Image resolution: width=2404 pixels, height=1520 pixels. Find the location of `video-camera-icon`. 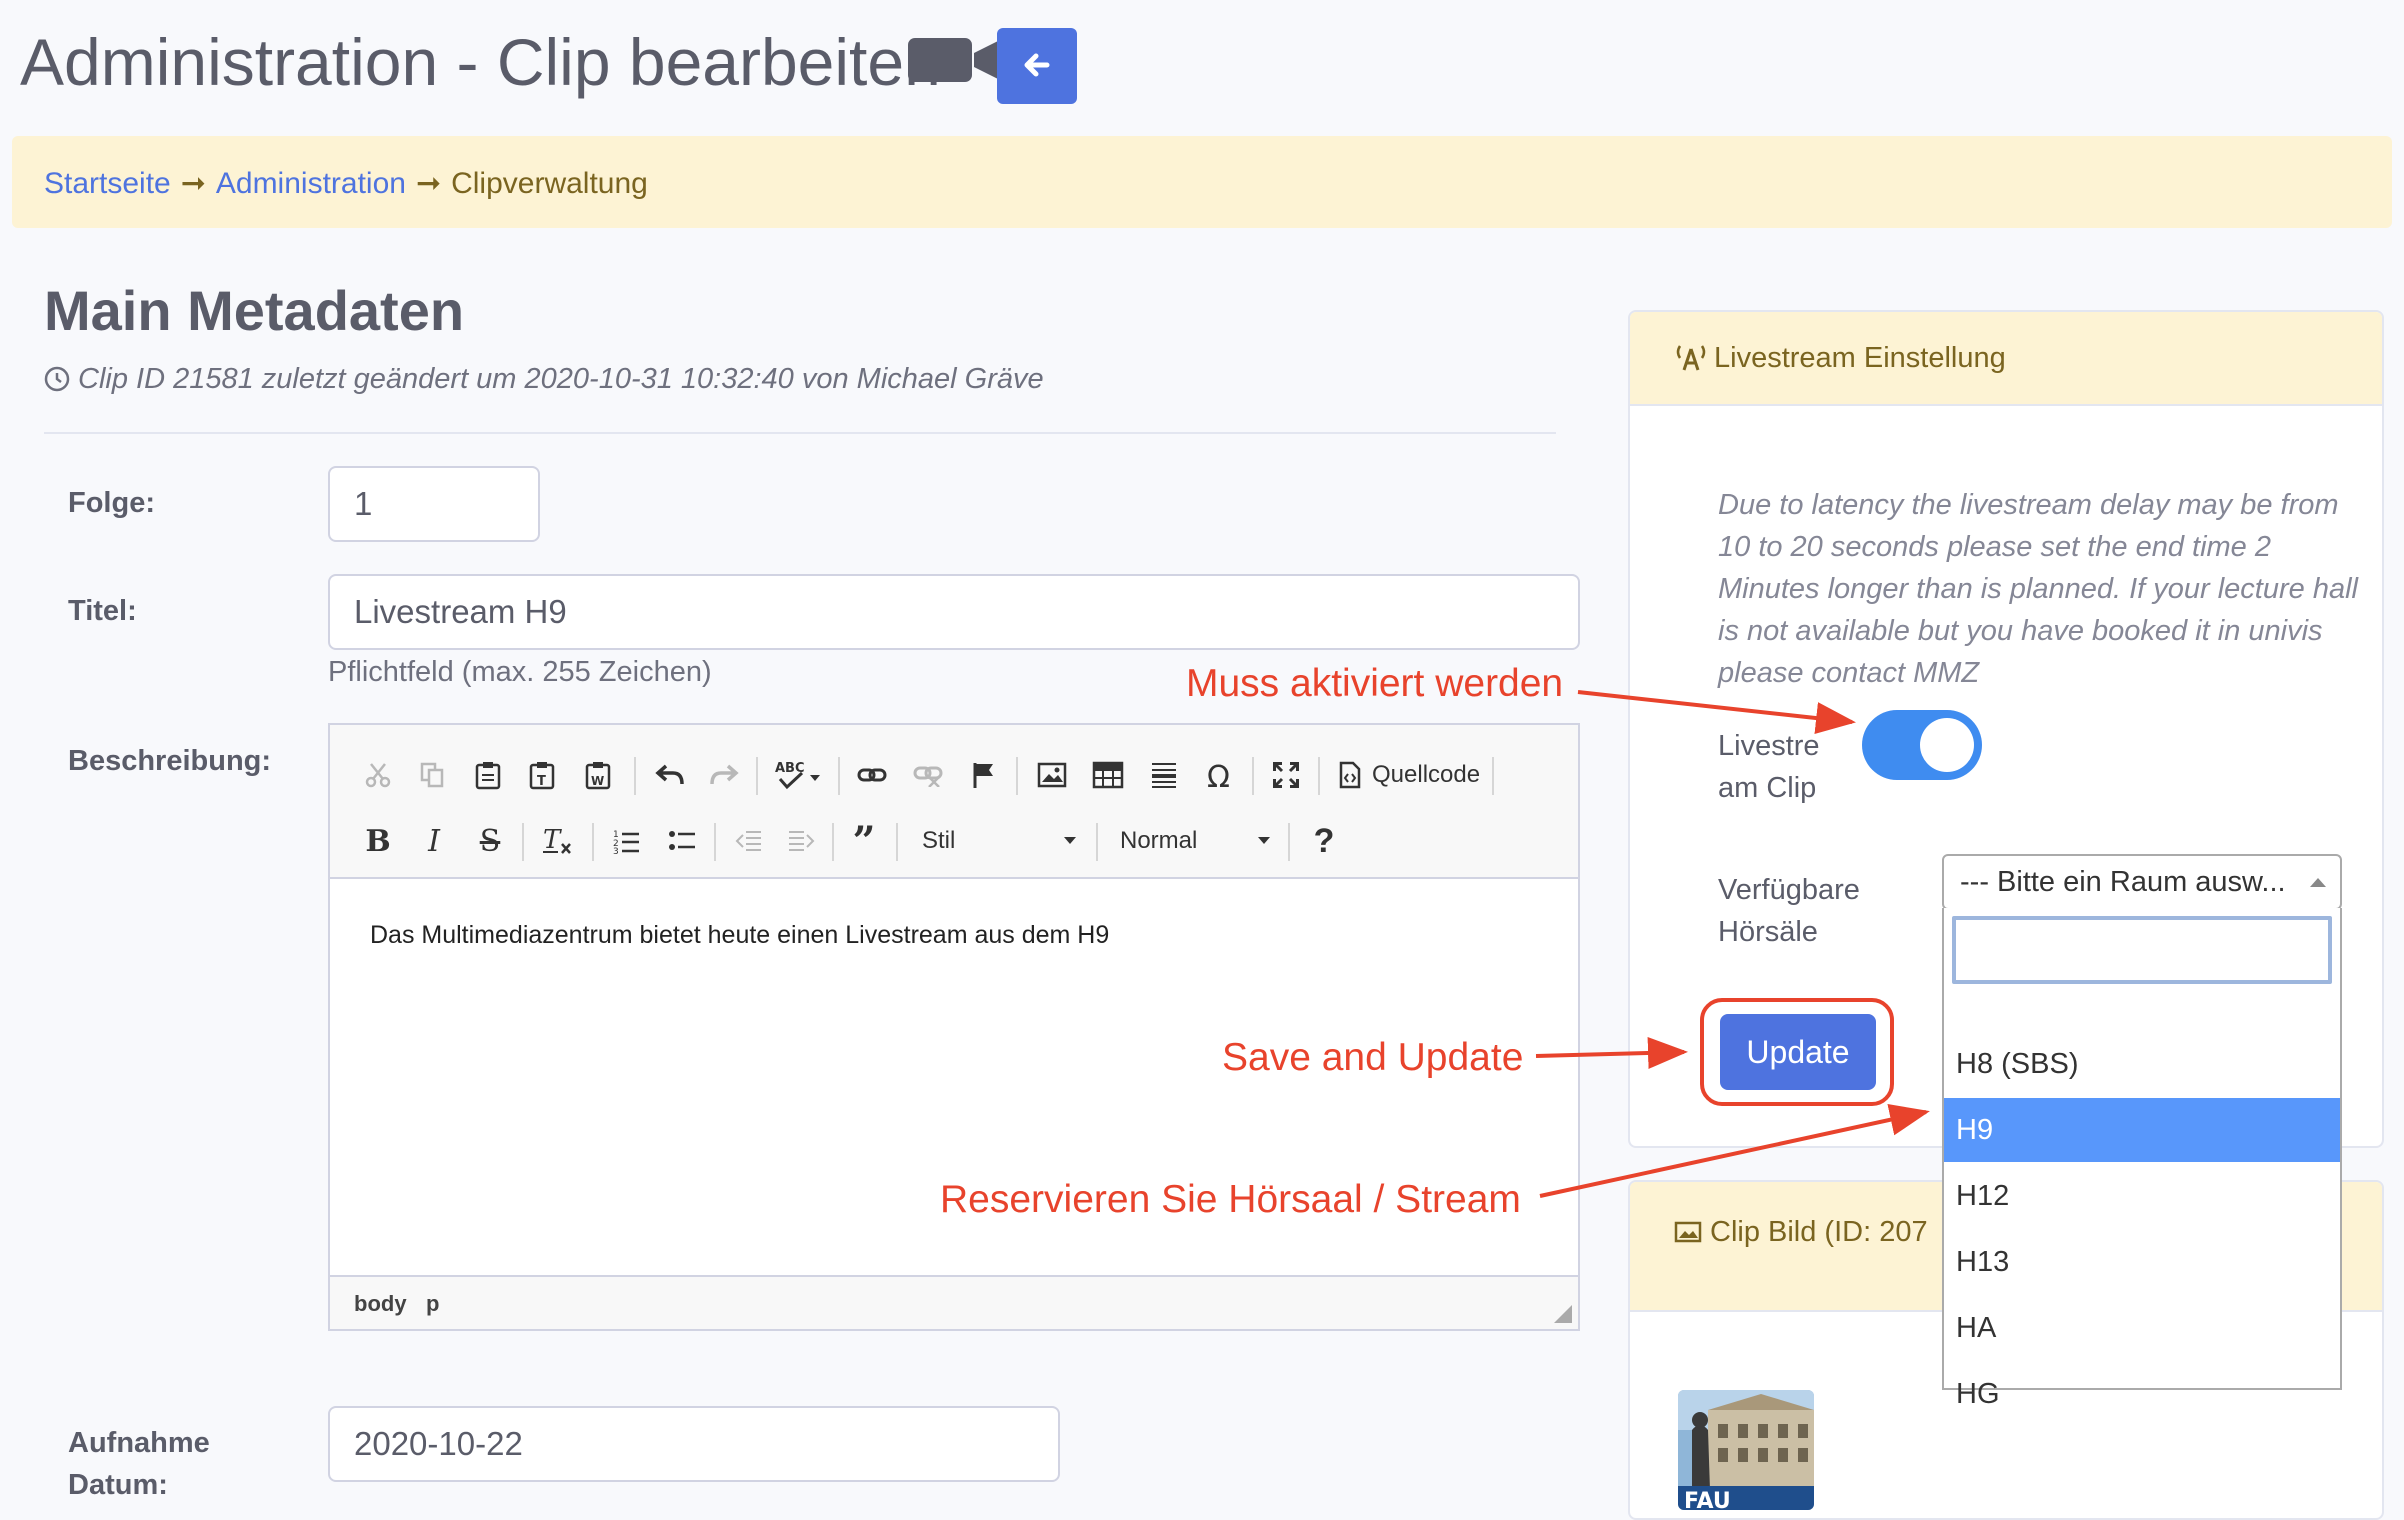

video-camera-icon is located at coordinates (954, 60).